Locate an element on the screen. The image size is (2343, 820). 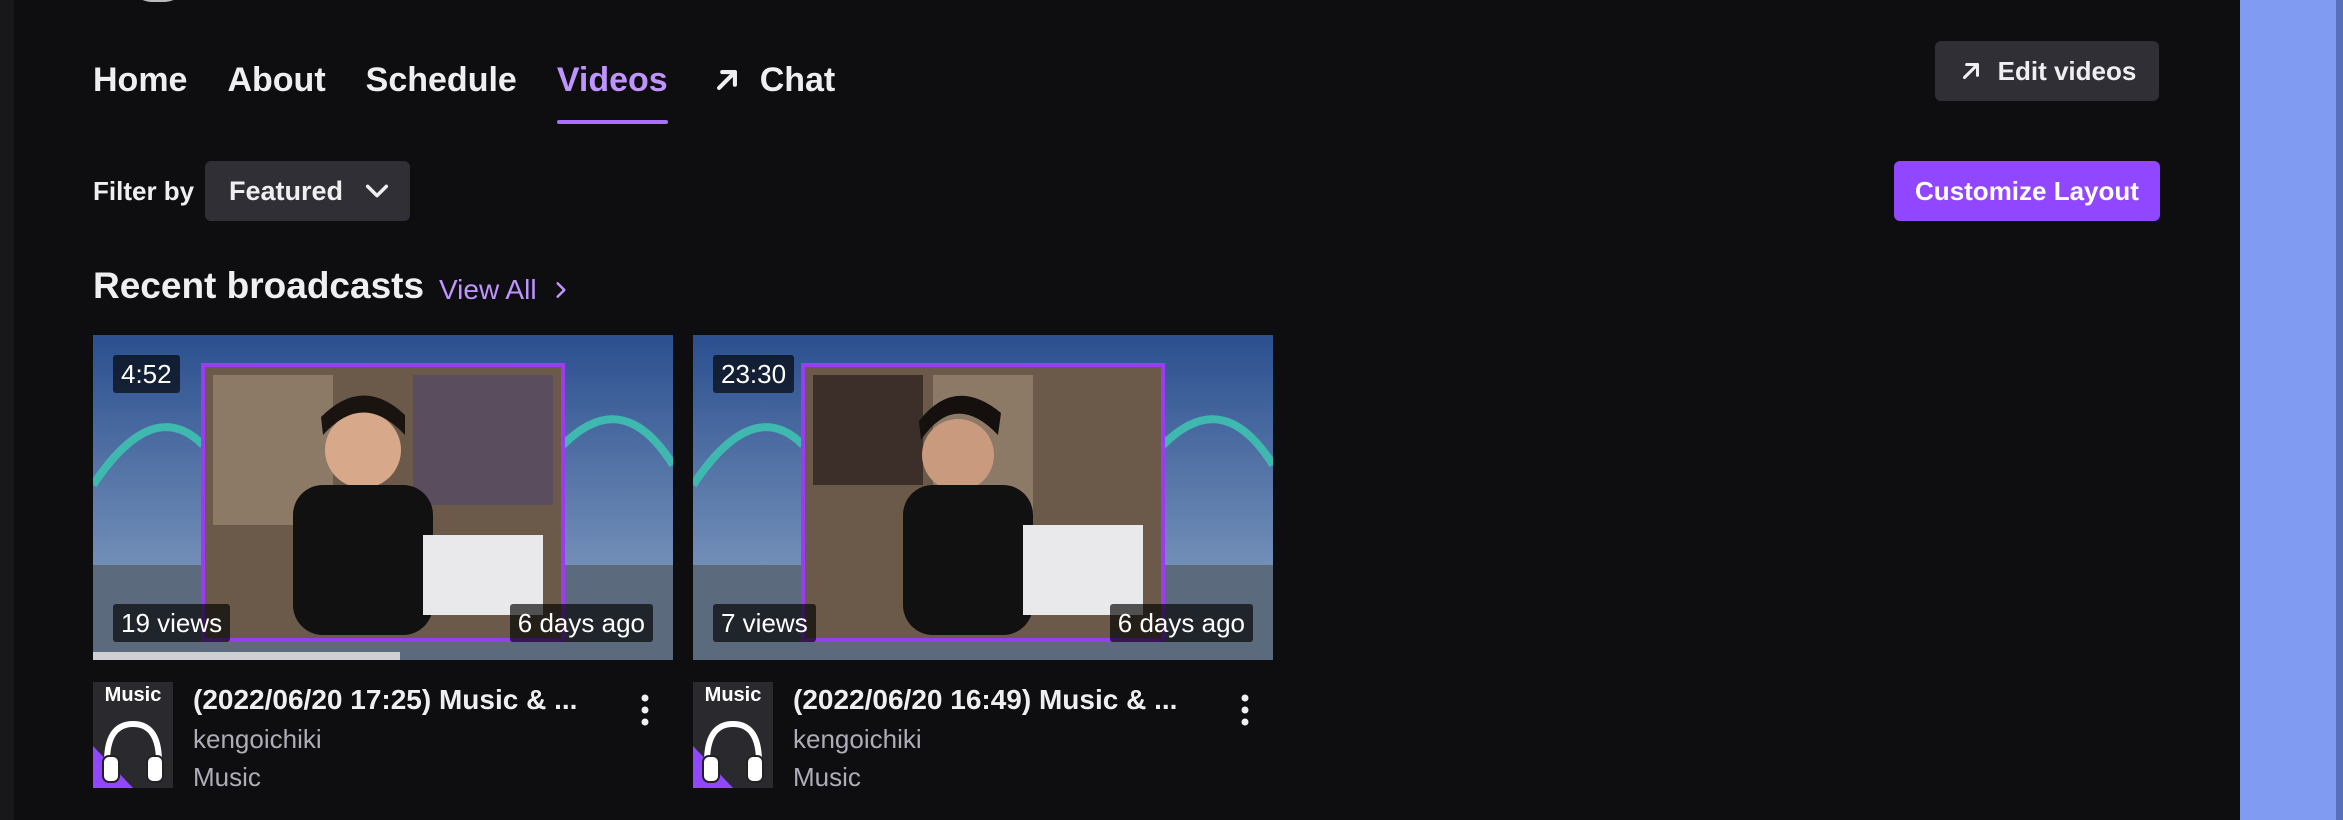
video-views-badge: 7 views is located at coordinates (764, 623).